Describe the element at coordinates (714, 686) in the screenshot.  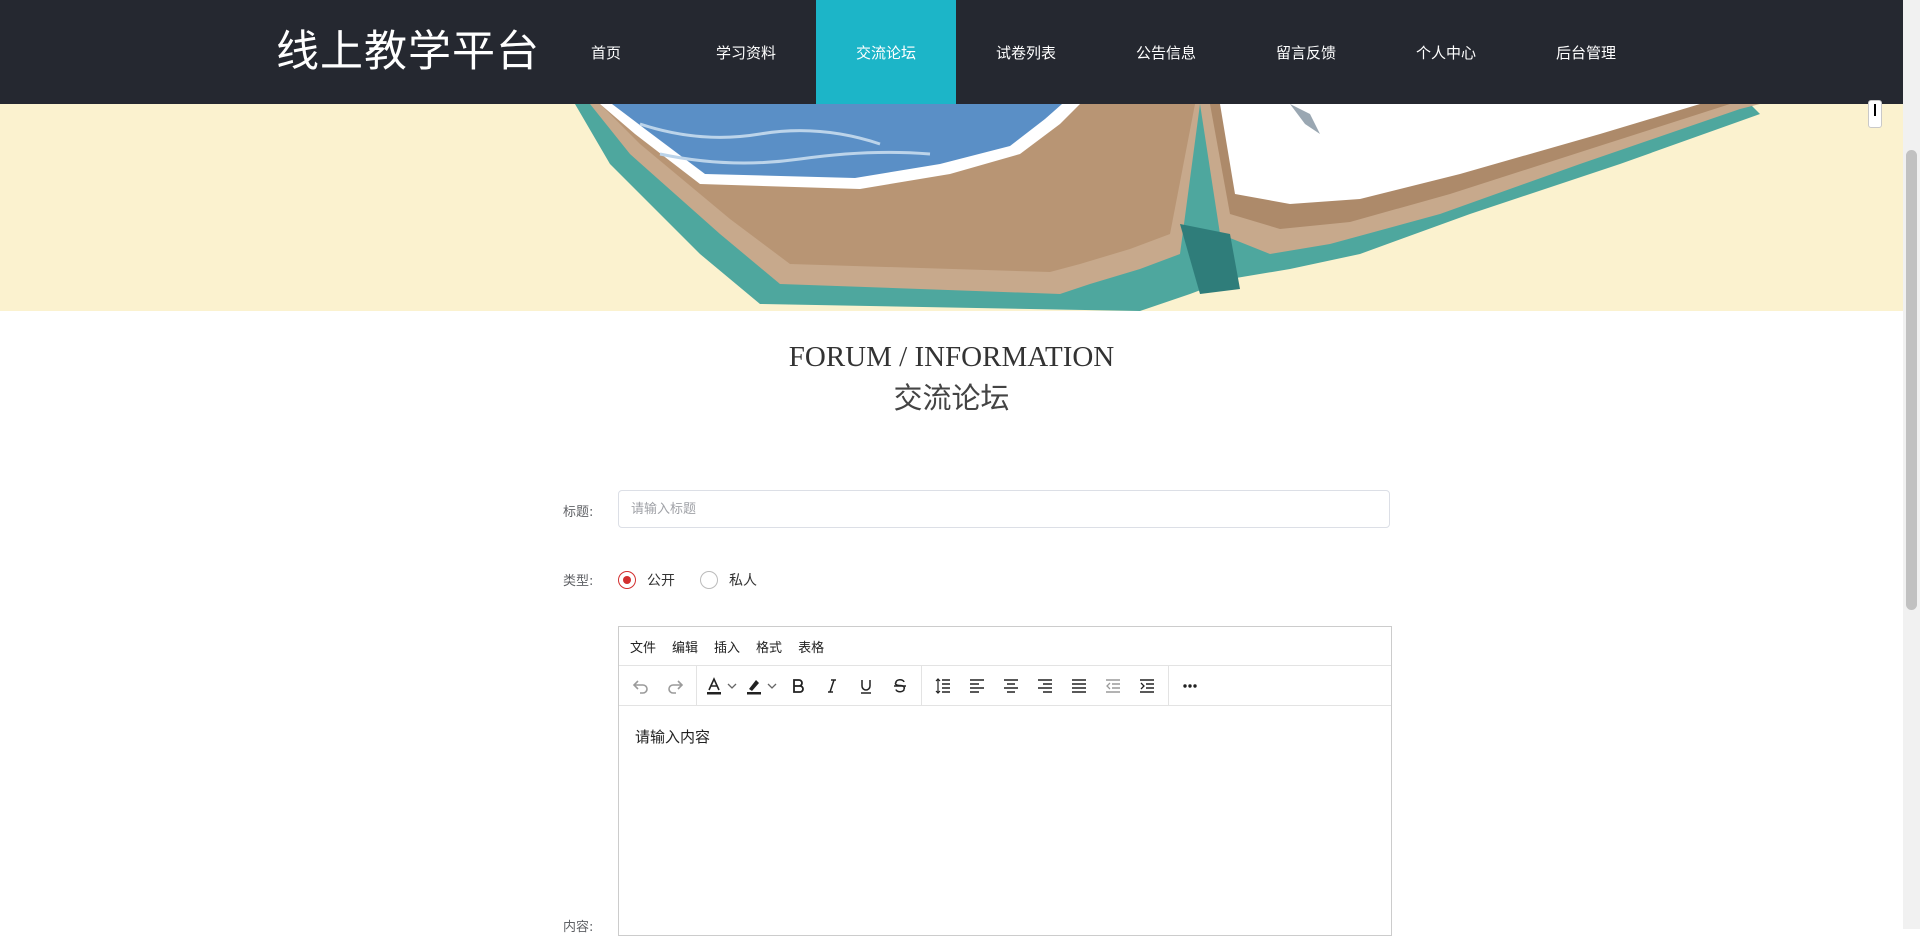
I see `text-color-icon` at that location.